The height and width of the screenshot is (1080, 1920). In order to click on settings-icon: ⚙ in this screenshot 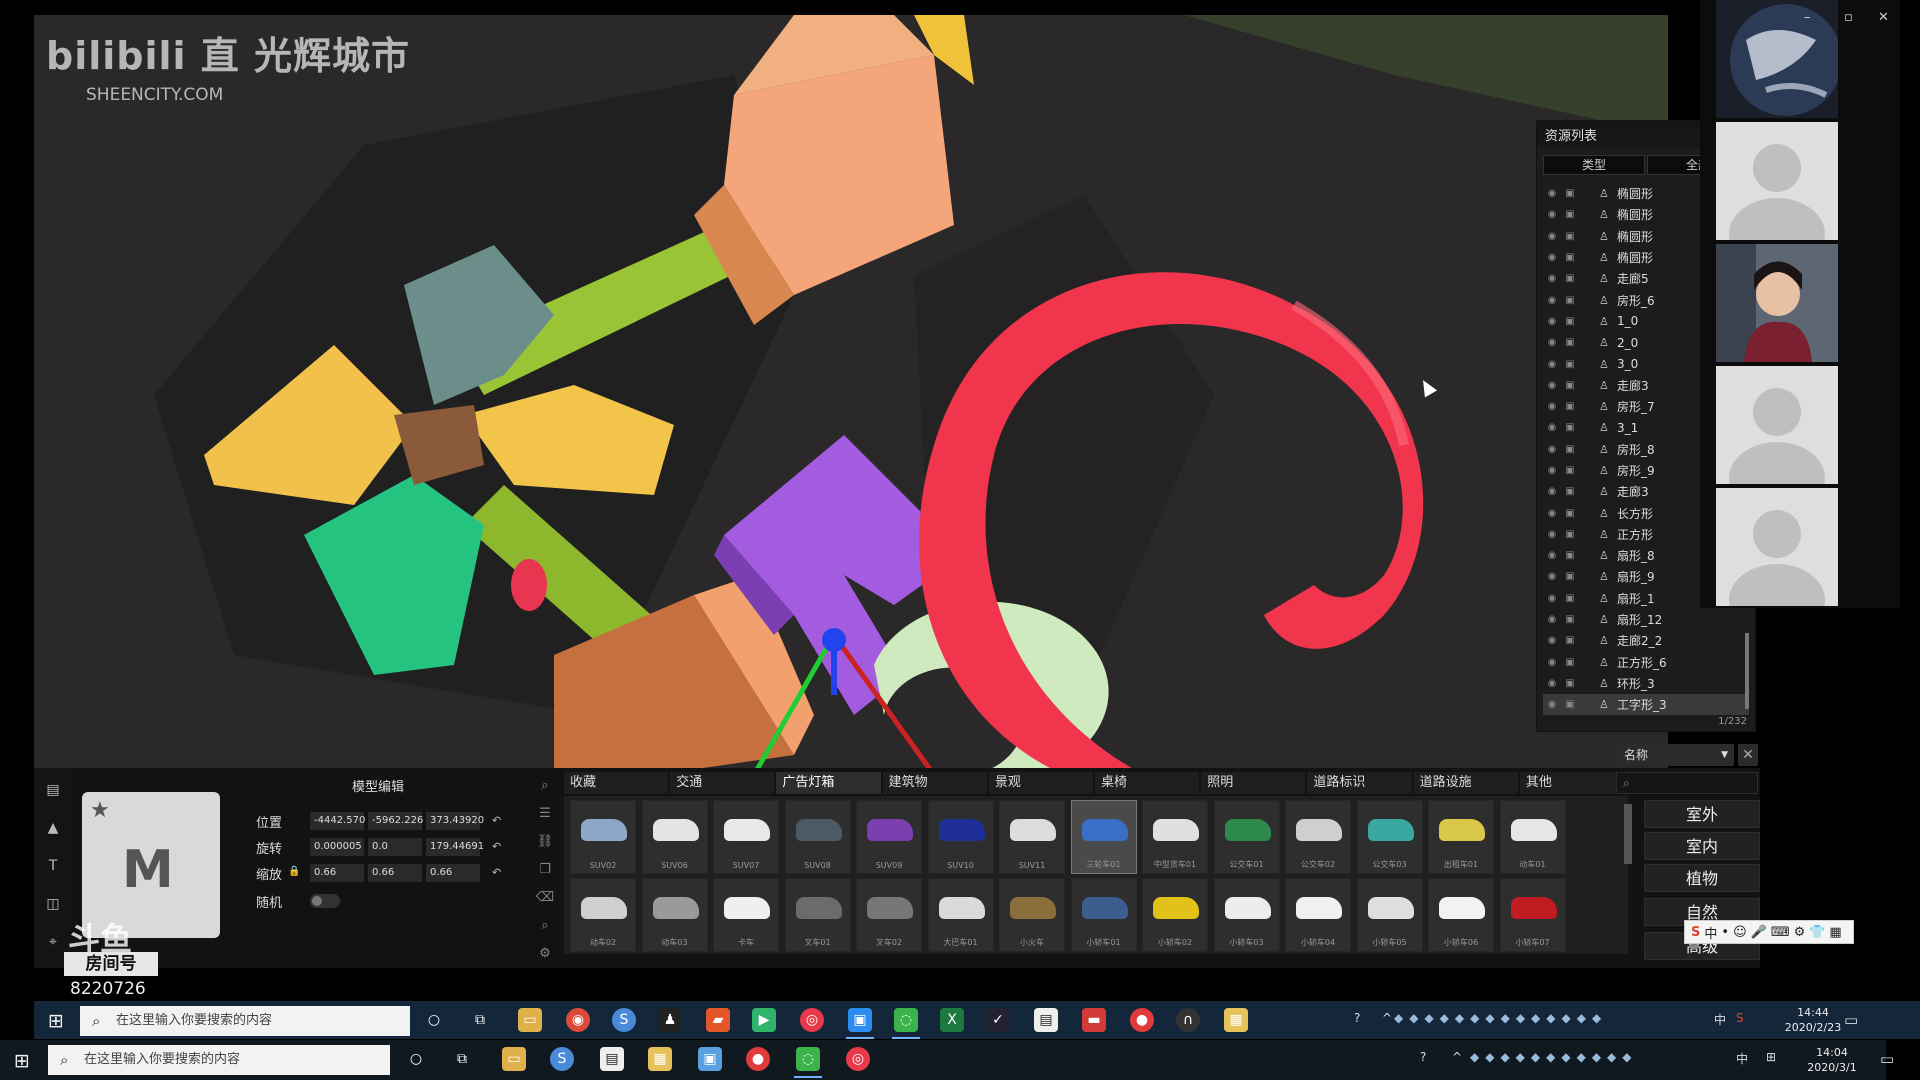, I will do `click(545, 960)`.